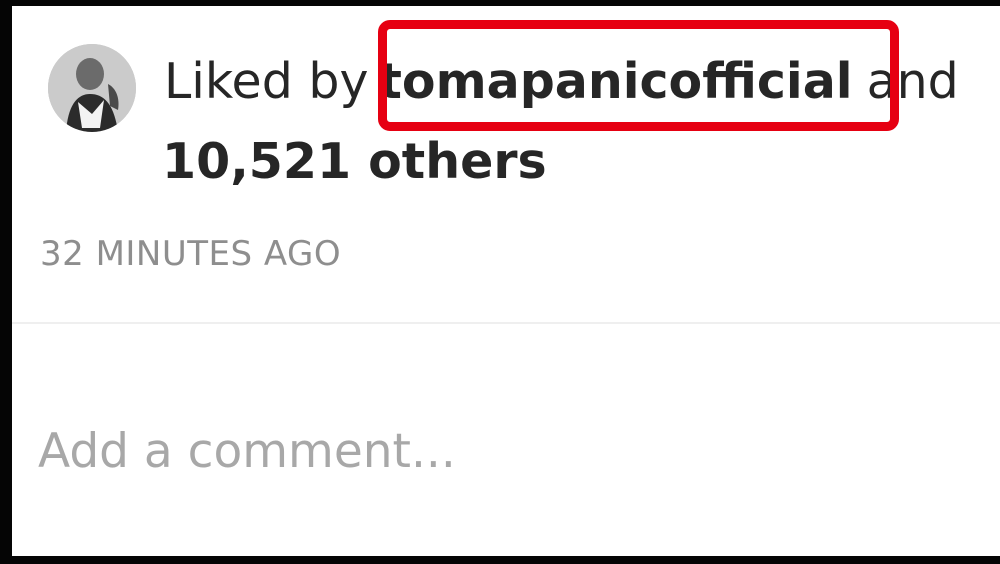 This screenshot has width=1000, height=564. What do you see at coordinates (190, 254) in the screenshot?
I see `post-timestamp: 32 MINUTES AGO` at bounding box center [190, 254].